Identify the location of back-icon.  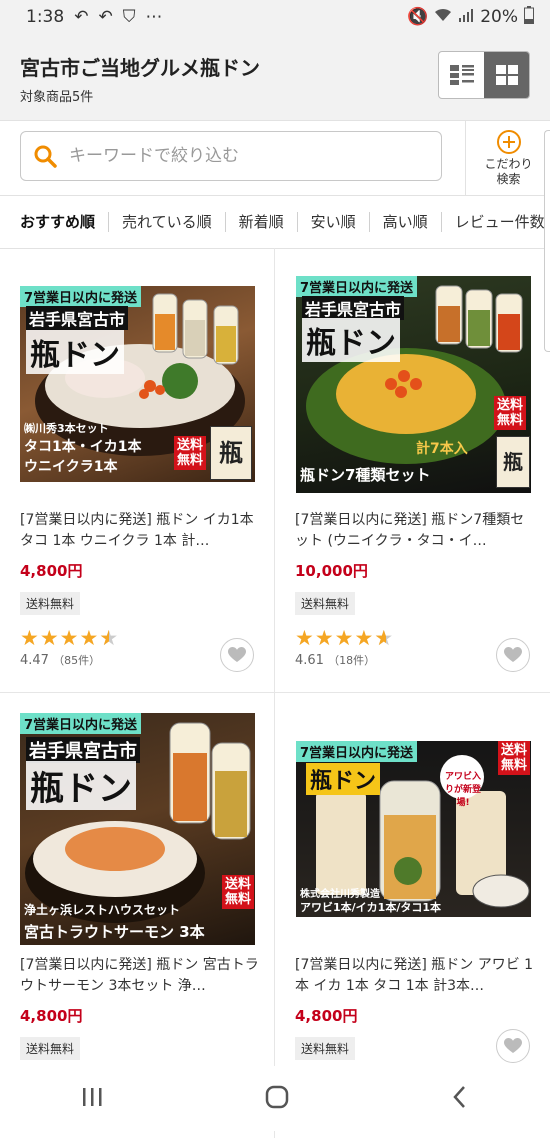
(458, 1096).